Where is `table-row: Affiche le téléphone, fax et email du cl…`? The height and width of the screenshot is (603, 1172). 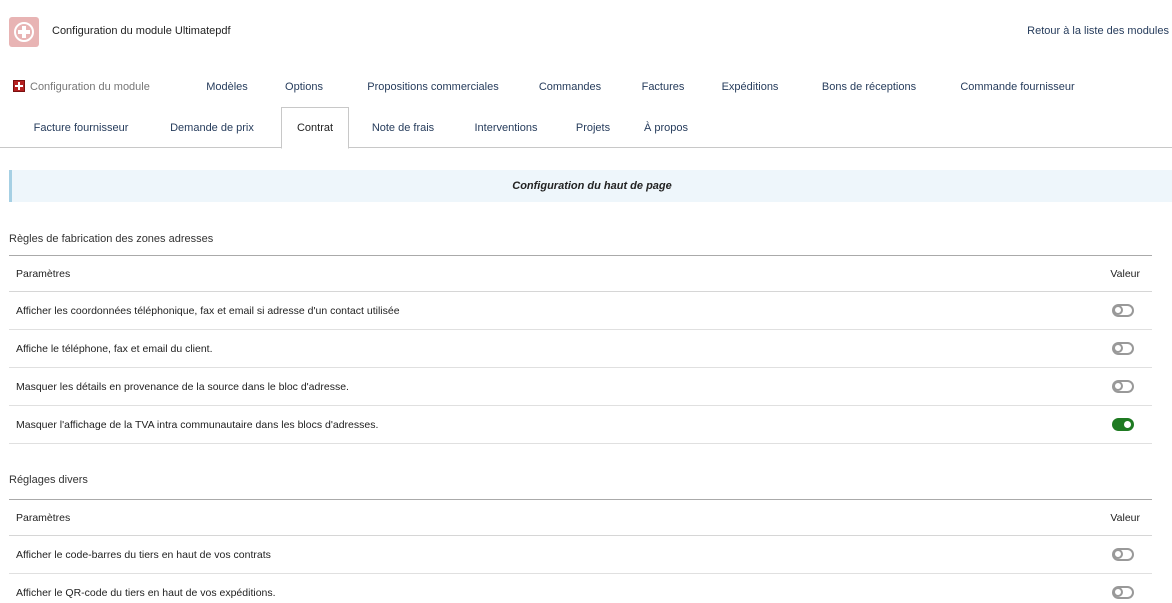
table-row: Affiche le téléphone, fax et email du cl… is located at coordinates (580, 349).